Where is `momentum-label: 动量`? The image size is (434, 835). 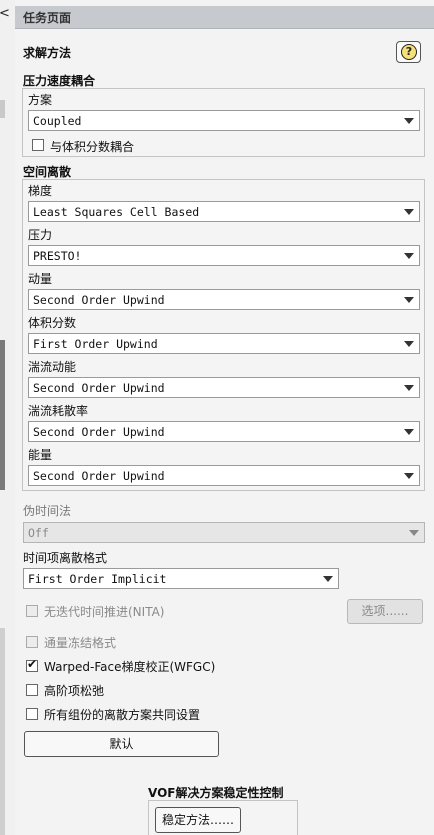
momentum-label: 动量 is located at coordinates (40, 279).